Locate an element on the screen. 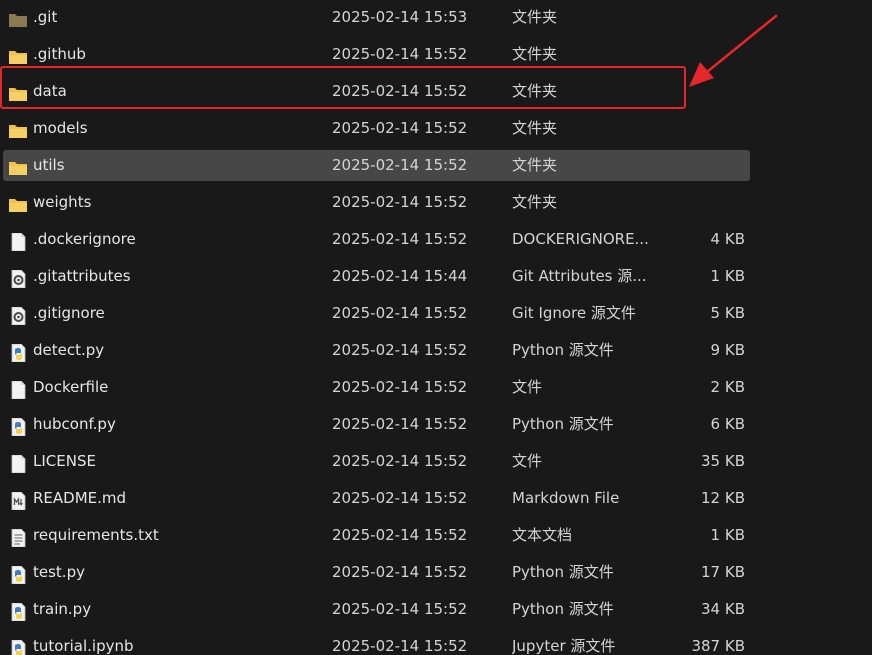  file-name: train.py is located at coordinates (62, 609).